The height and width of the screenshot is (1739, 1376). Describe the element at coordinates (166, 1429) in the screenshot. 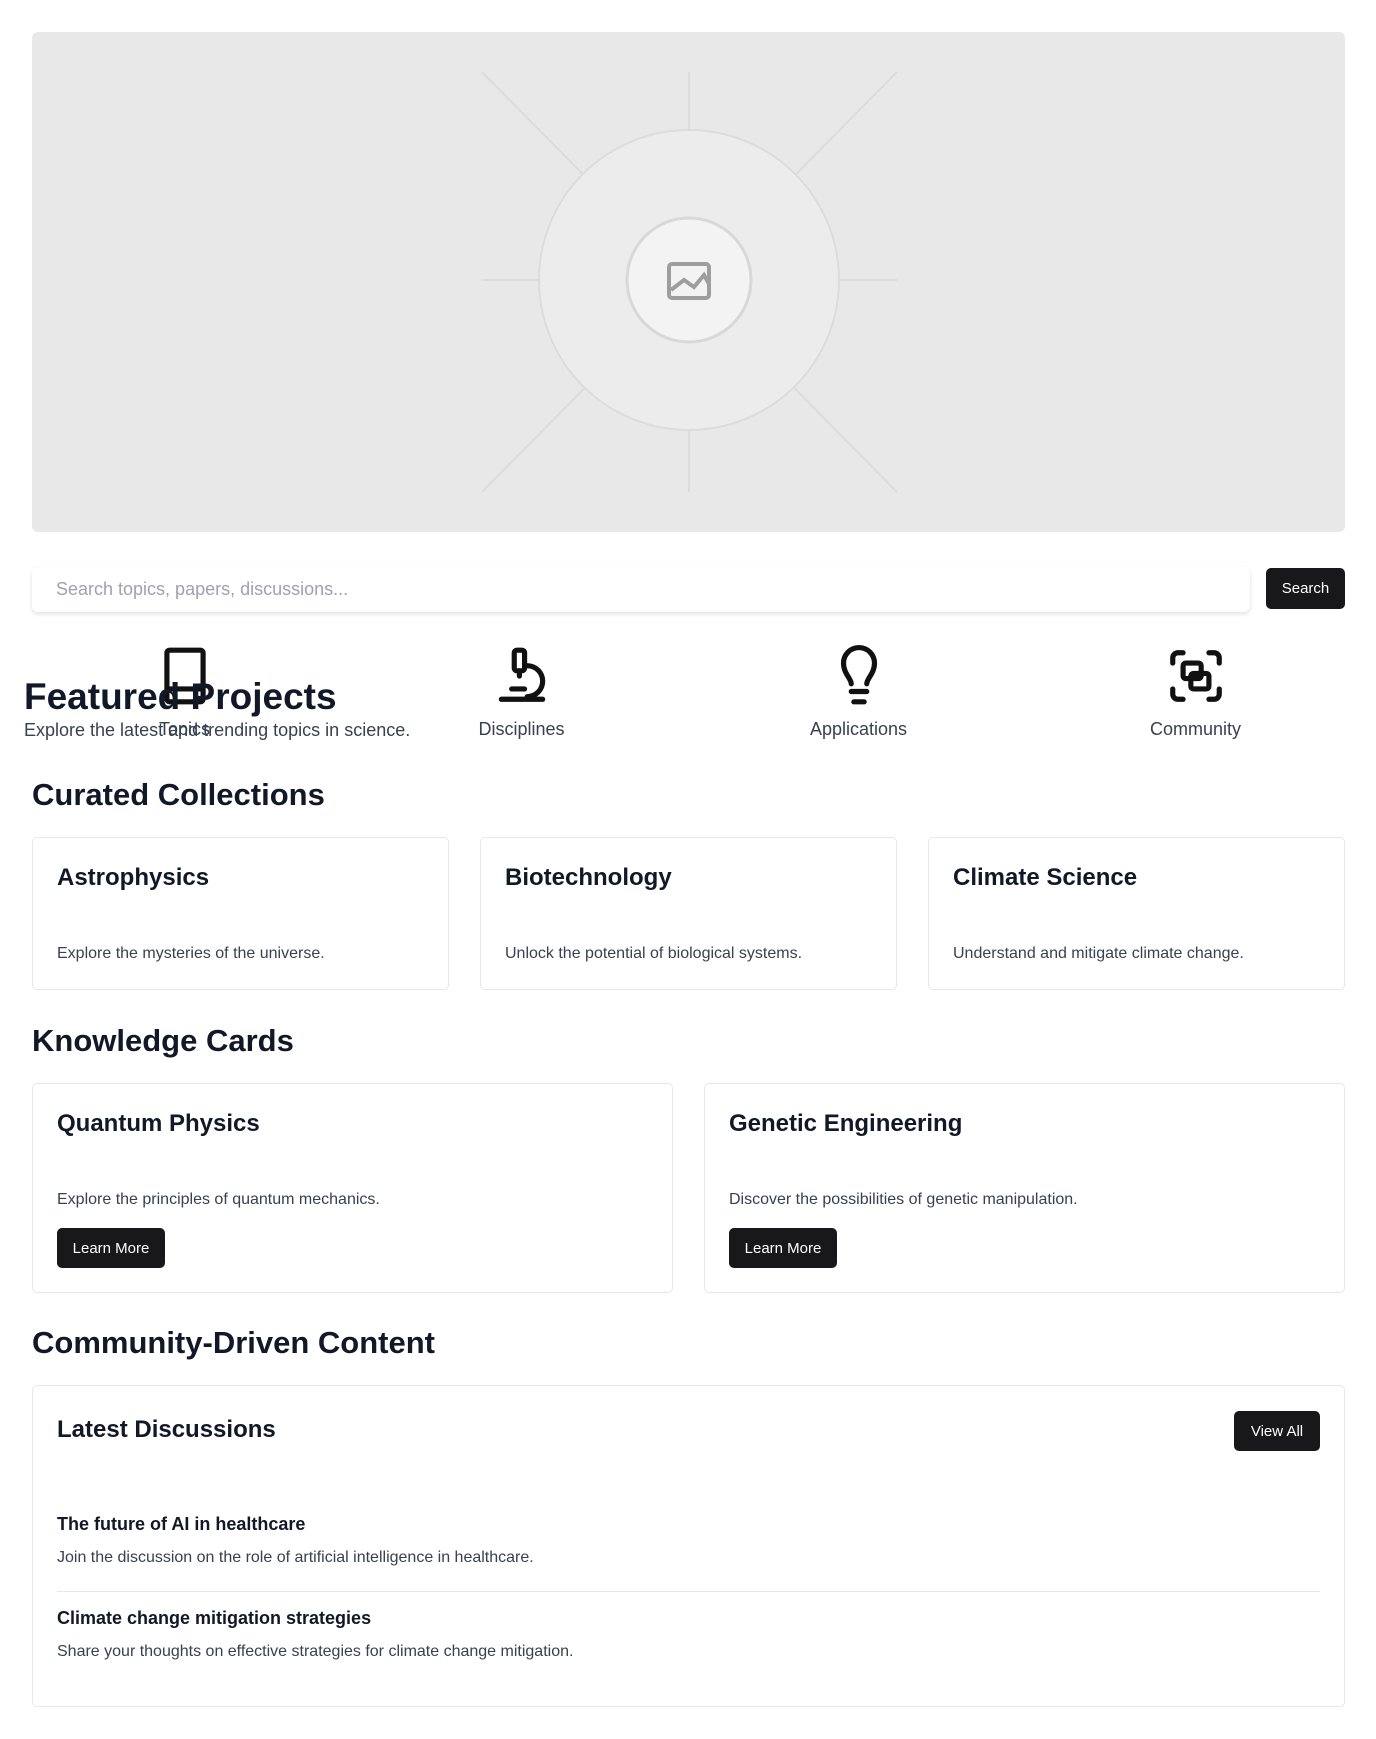

I see `latest-discussions-title: Latest Discussions` at that location.